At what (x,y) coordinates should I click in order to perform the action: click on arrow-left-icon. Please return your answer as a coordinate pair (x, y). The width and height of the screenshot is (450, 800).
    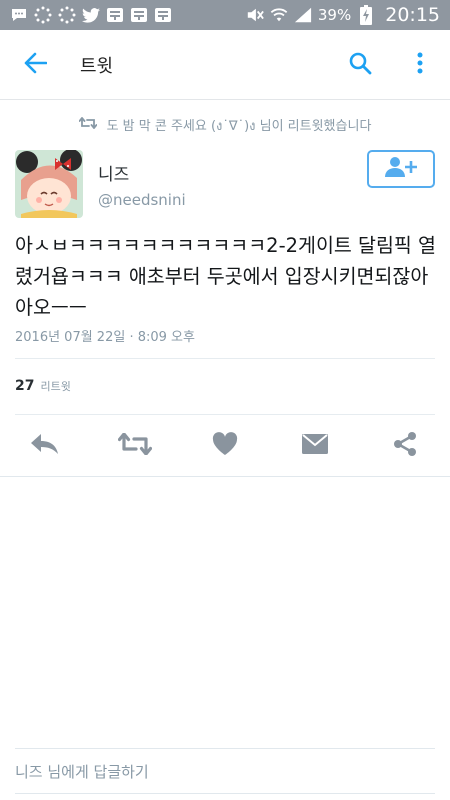
    Looking at the image, I should click on (35, 65).